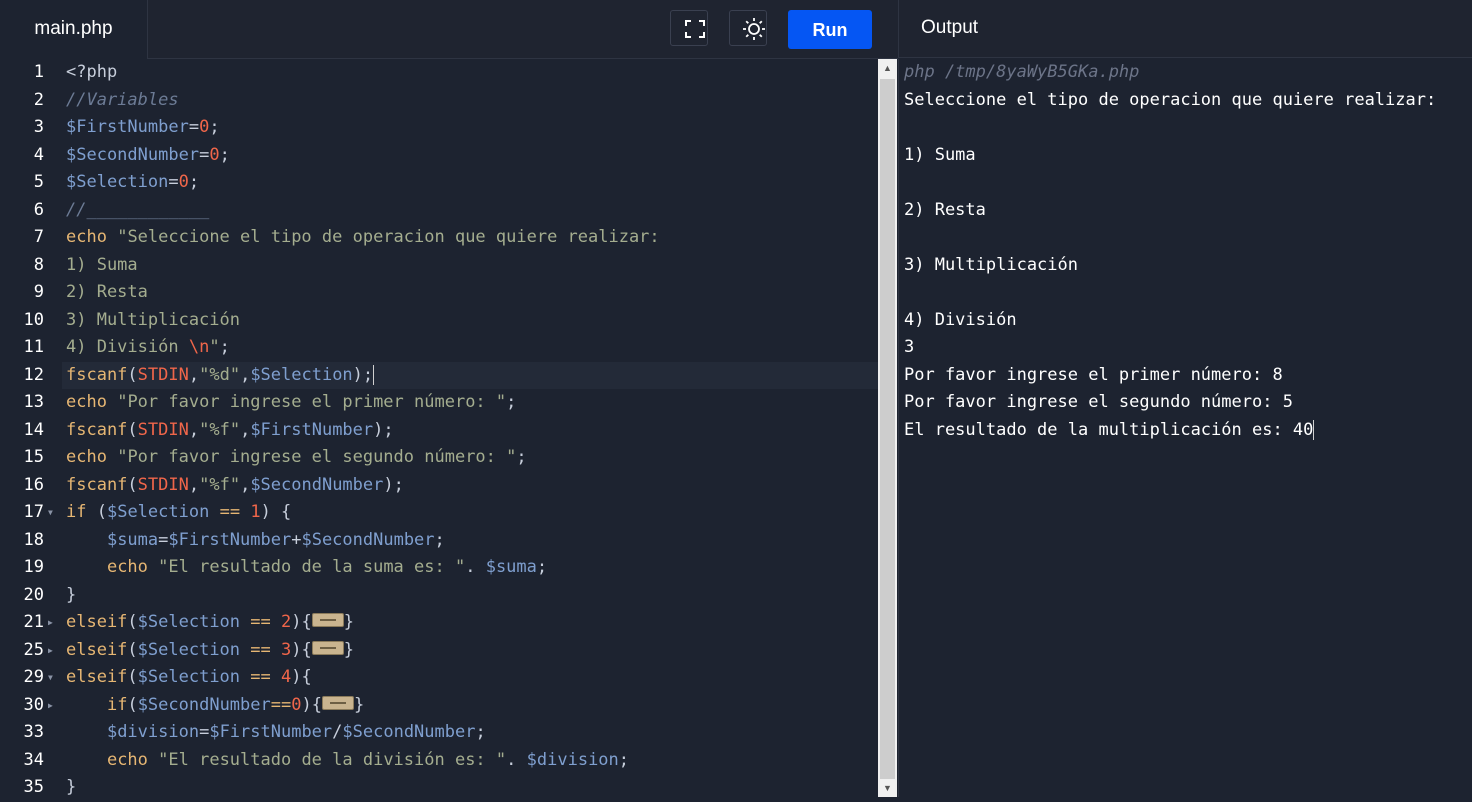 The width and height of the screenshot is (1472, 802). Describe the element at coordinates (33, 429) in the screenshot. I see `line-number: 14` at that location.